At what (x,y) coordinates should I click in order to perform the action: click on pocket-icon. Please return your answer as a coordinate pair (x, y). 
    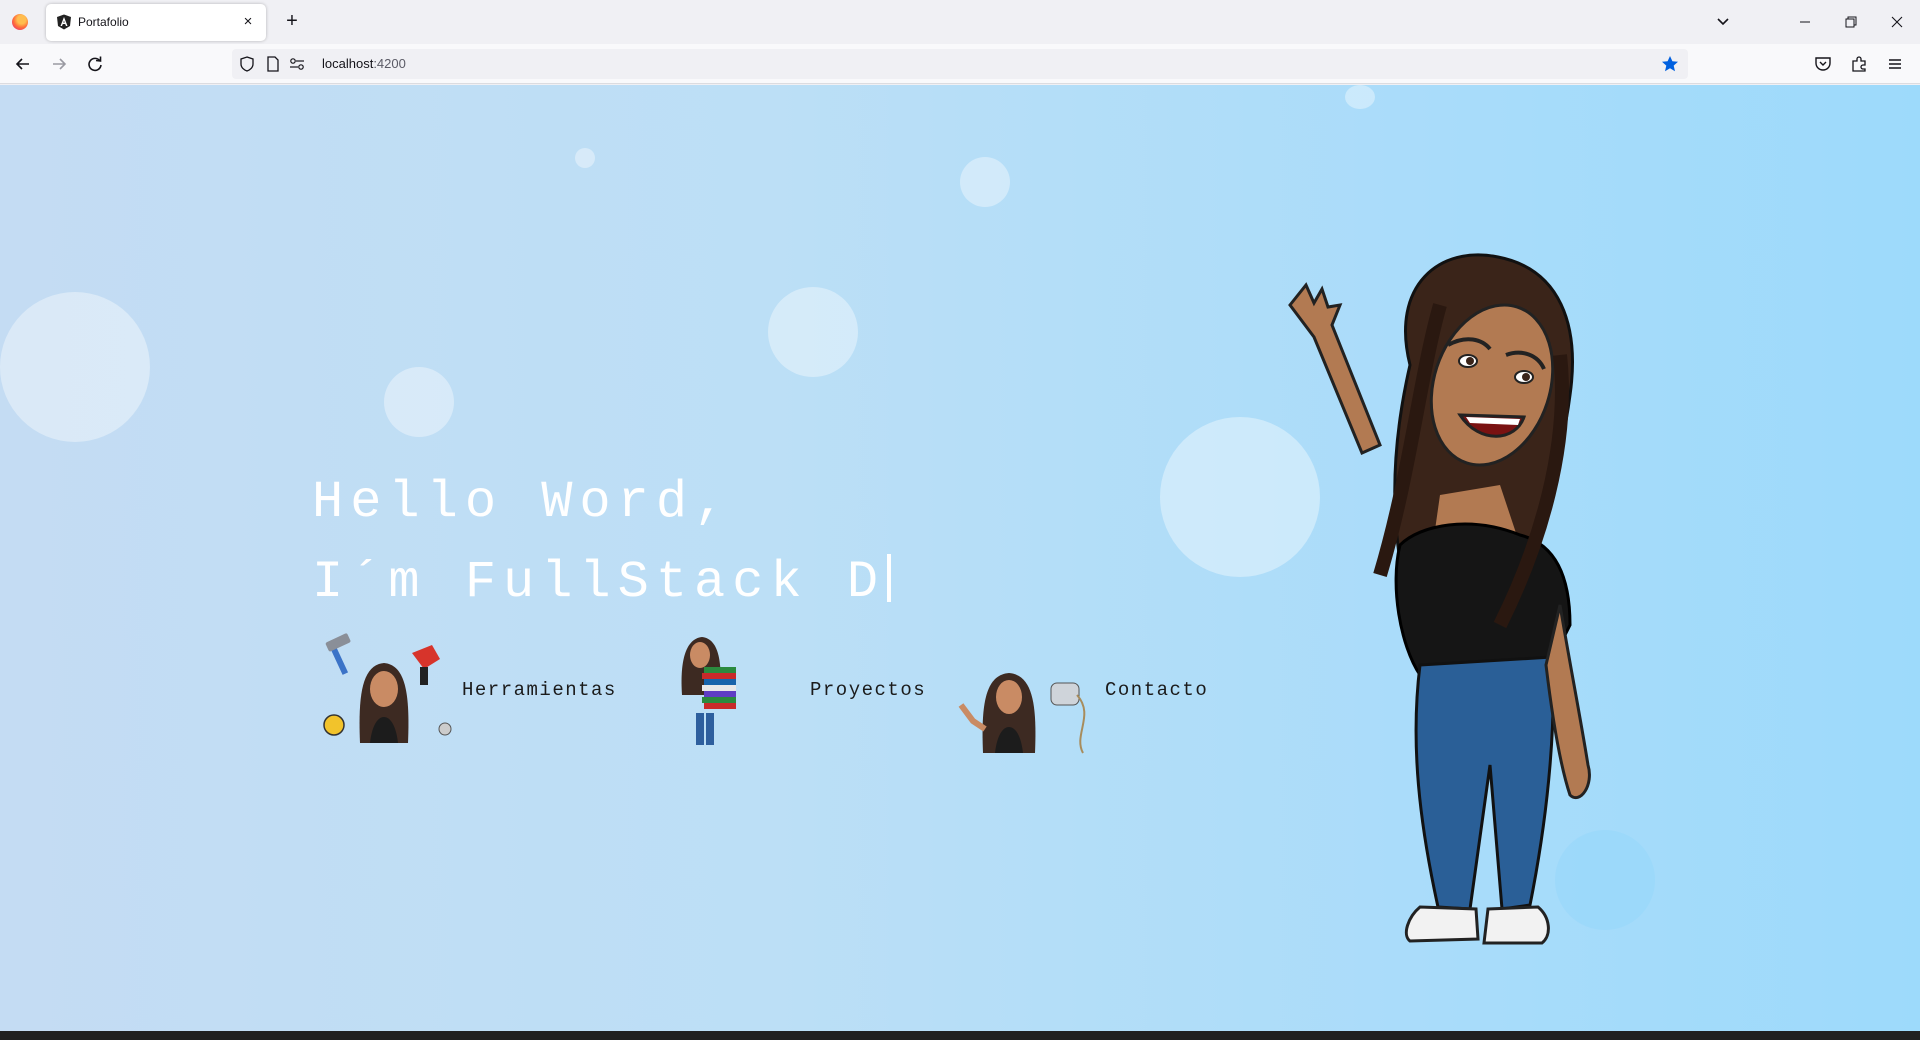
    Looking at the image, I should click on (1823, 64).